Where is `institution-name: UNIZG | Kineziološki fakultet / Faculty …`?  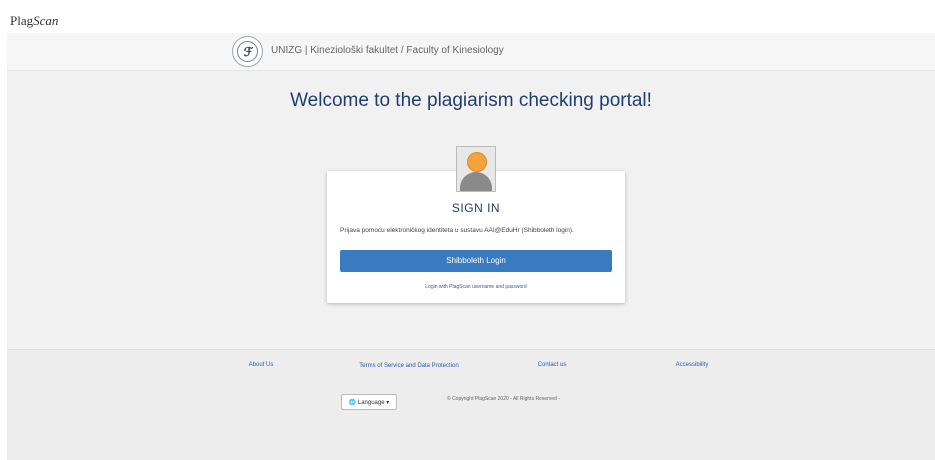
institution-name: UNIZG | Kineziološki fakultet / Faculty … is located at coordinates (387, 50).